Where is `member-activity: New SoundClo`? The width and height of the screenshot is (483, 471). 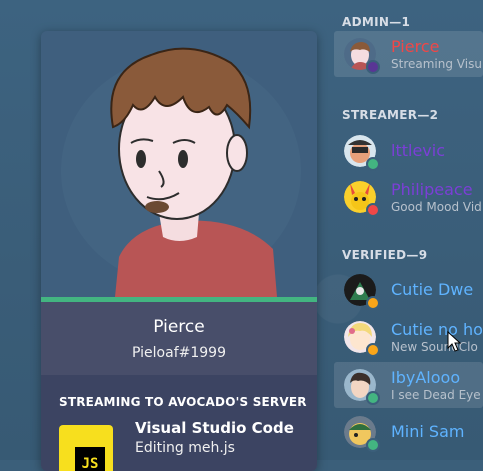
member-activity: New SoundClo is located at coordinates (434, 347).